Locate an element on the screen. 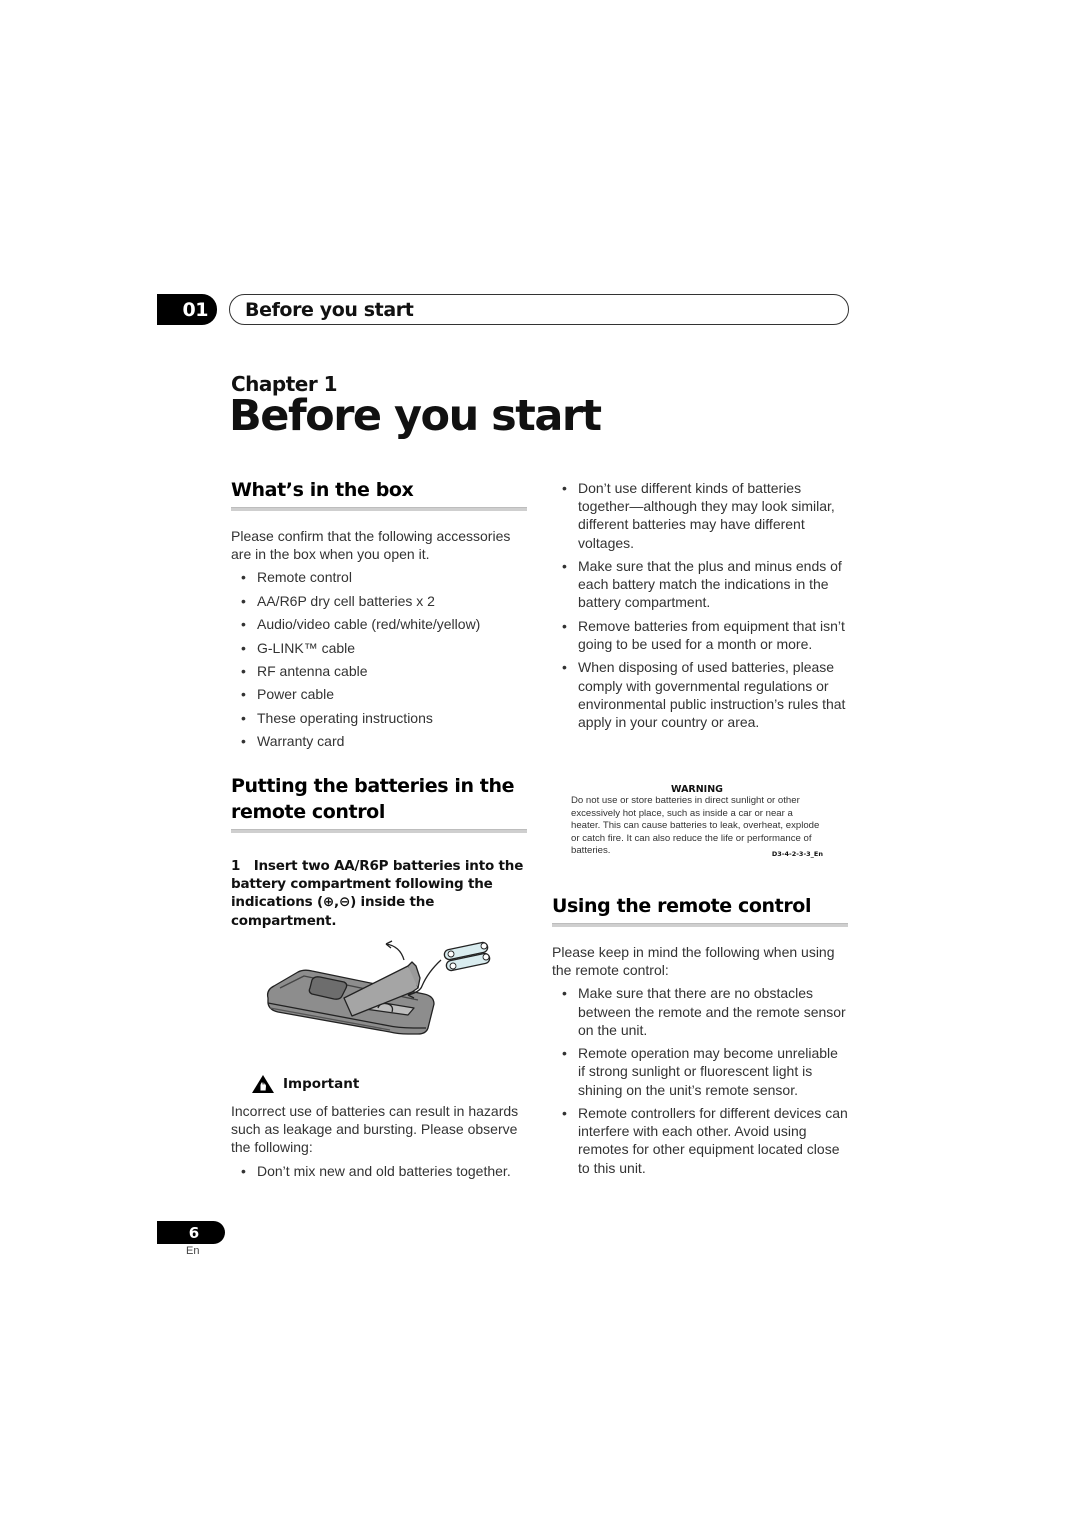 This screenshot has height=1528, width=1080. warning-title: WARNING is located at coordinates (697, 789).